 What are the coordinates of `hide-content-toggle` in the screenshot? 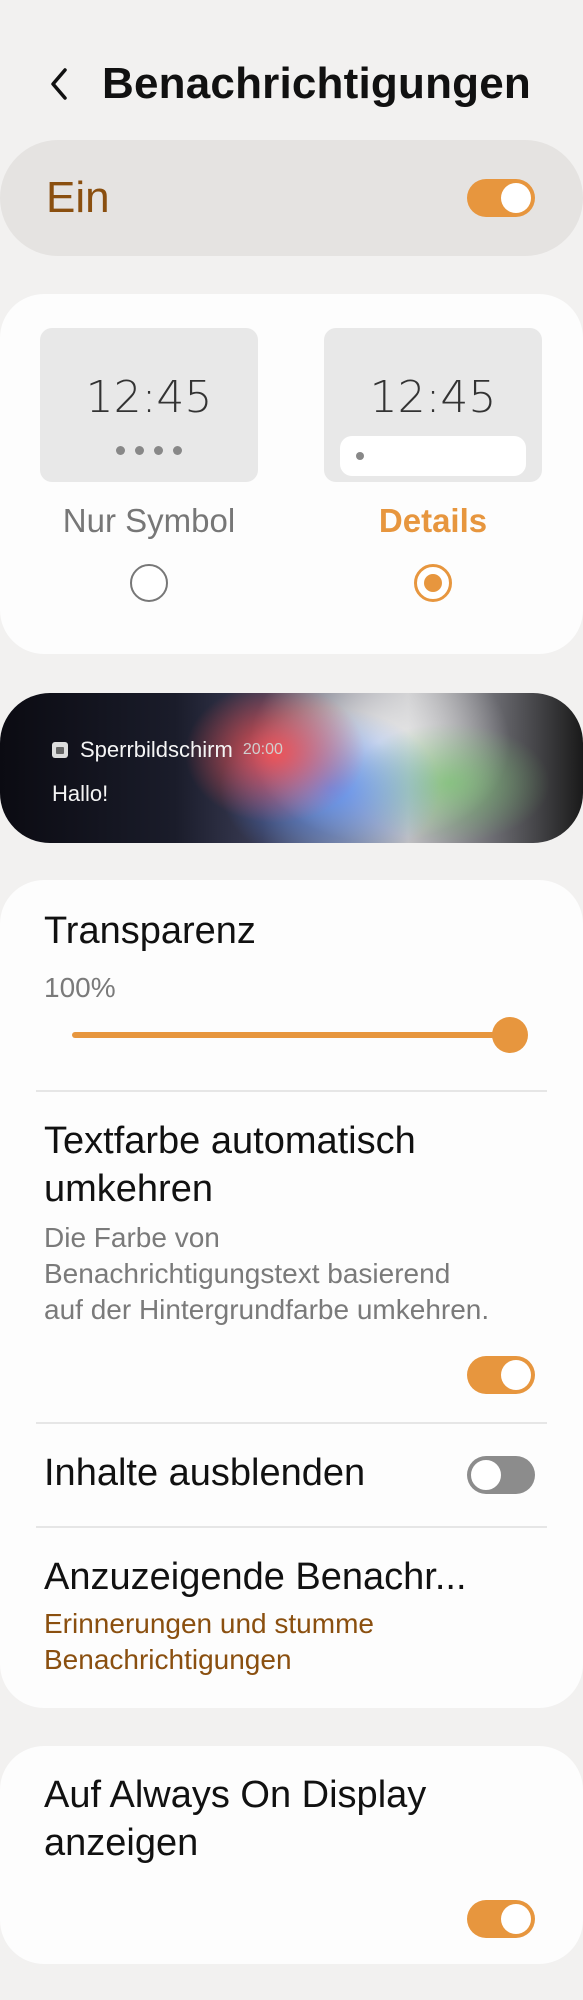 It's located at (501, 1475).